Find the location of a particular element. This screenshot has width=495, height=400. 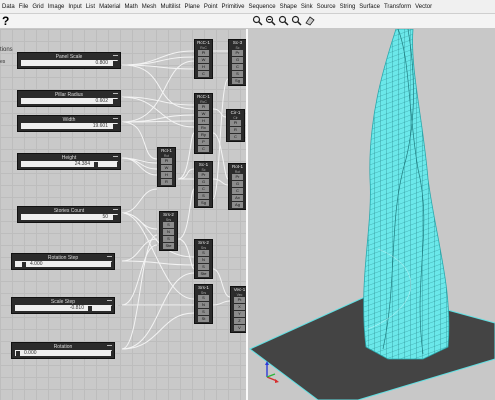

node-input-pin: Pr is located at coordinates (237, 53).